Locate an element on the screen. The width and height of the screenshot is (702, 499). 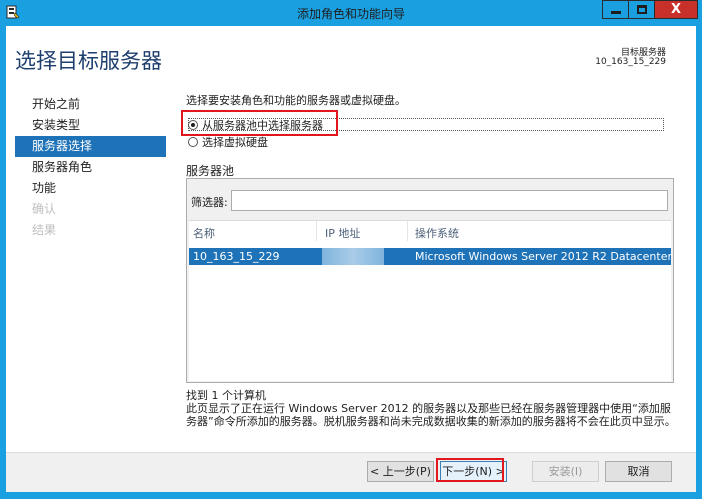
close-icon: X is located at coordinates (676, 9).